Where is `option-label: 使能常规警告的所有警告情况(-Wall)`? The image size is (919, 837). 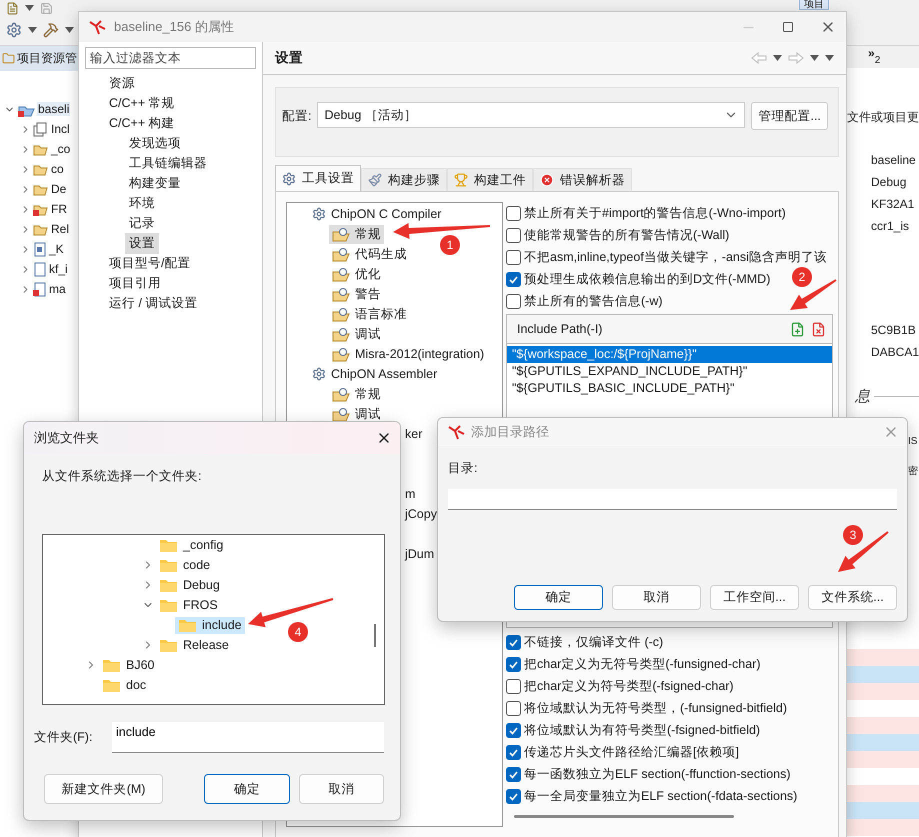 option-label: 使能常规警告的所有警告情况(-Wall) is located at coordinates (627, 235).